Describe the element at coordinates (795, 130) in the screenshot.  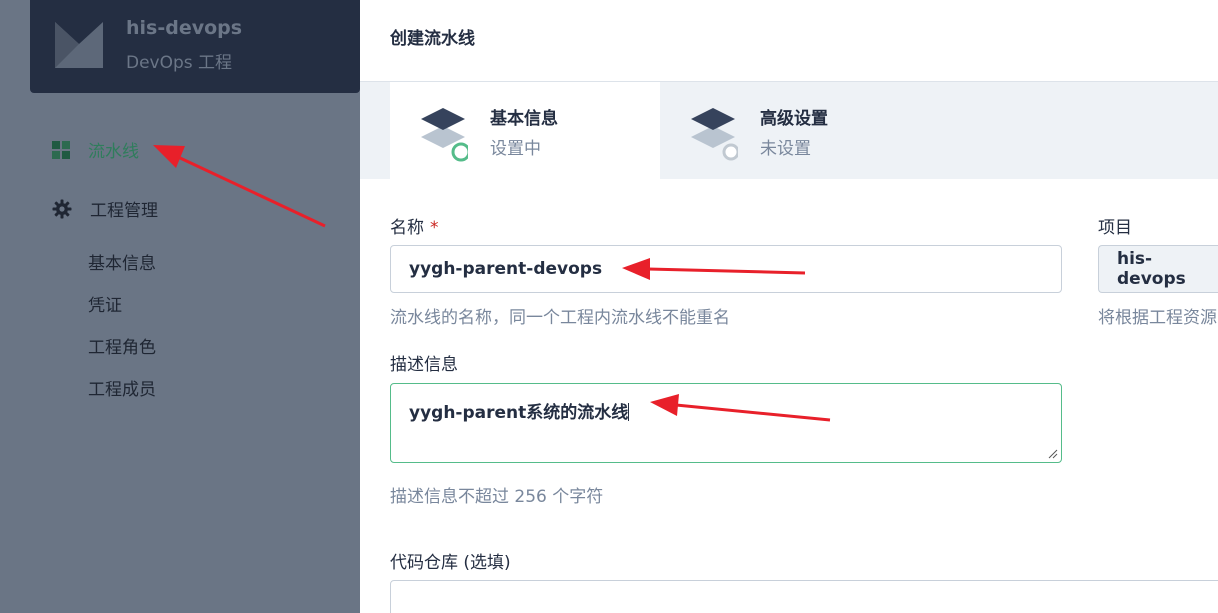
I see `step-advanced-settings: 高级设置 未设置` at that location.